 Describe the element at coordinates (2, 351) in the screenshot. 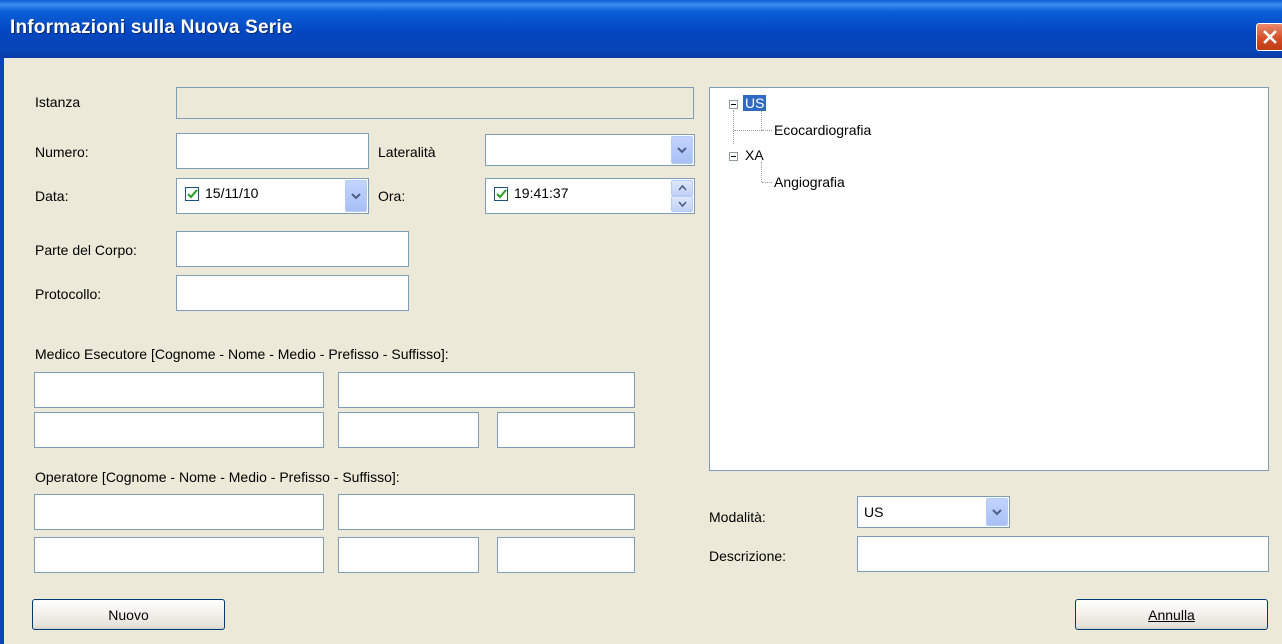

I see `window-frame` at that location.